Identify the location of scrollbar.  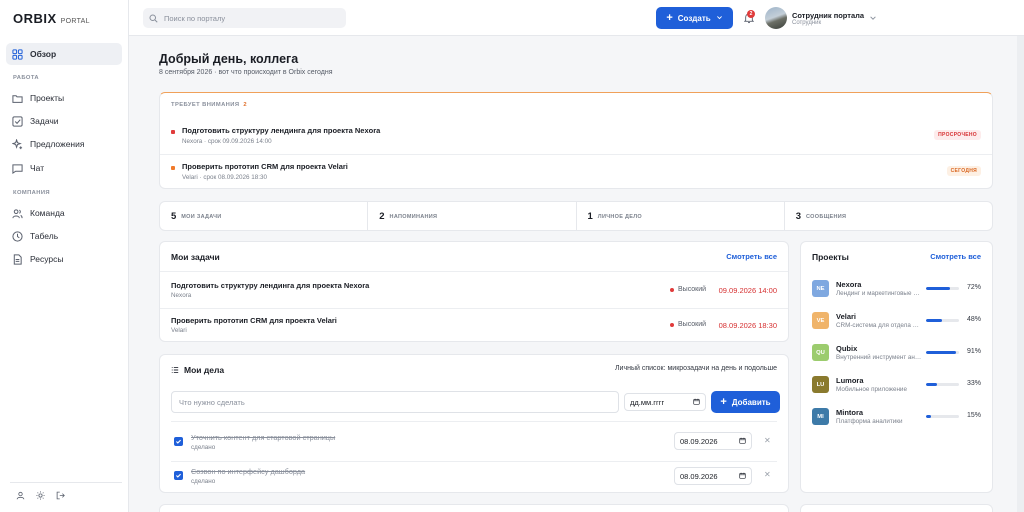
(1020, 274).